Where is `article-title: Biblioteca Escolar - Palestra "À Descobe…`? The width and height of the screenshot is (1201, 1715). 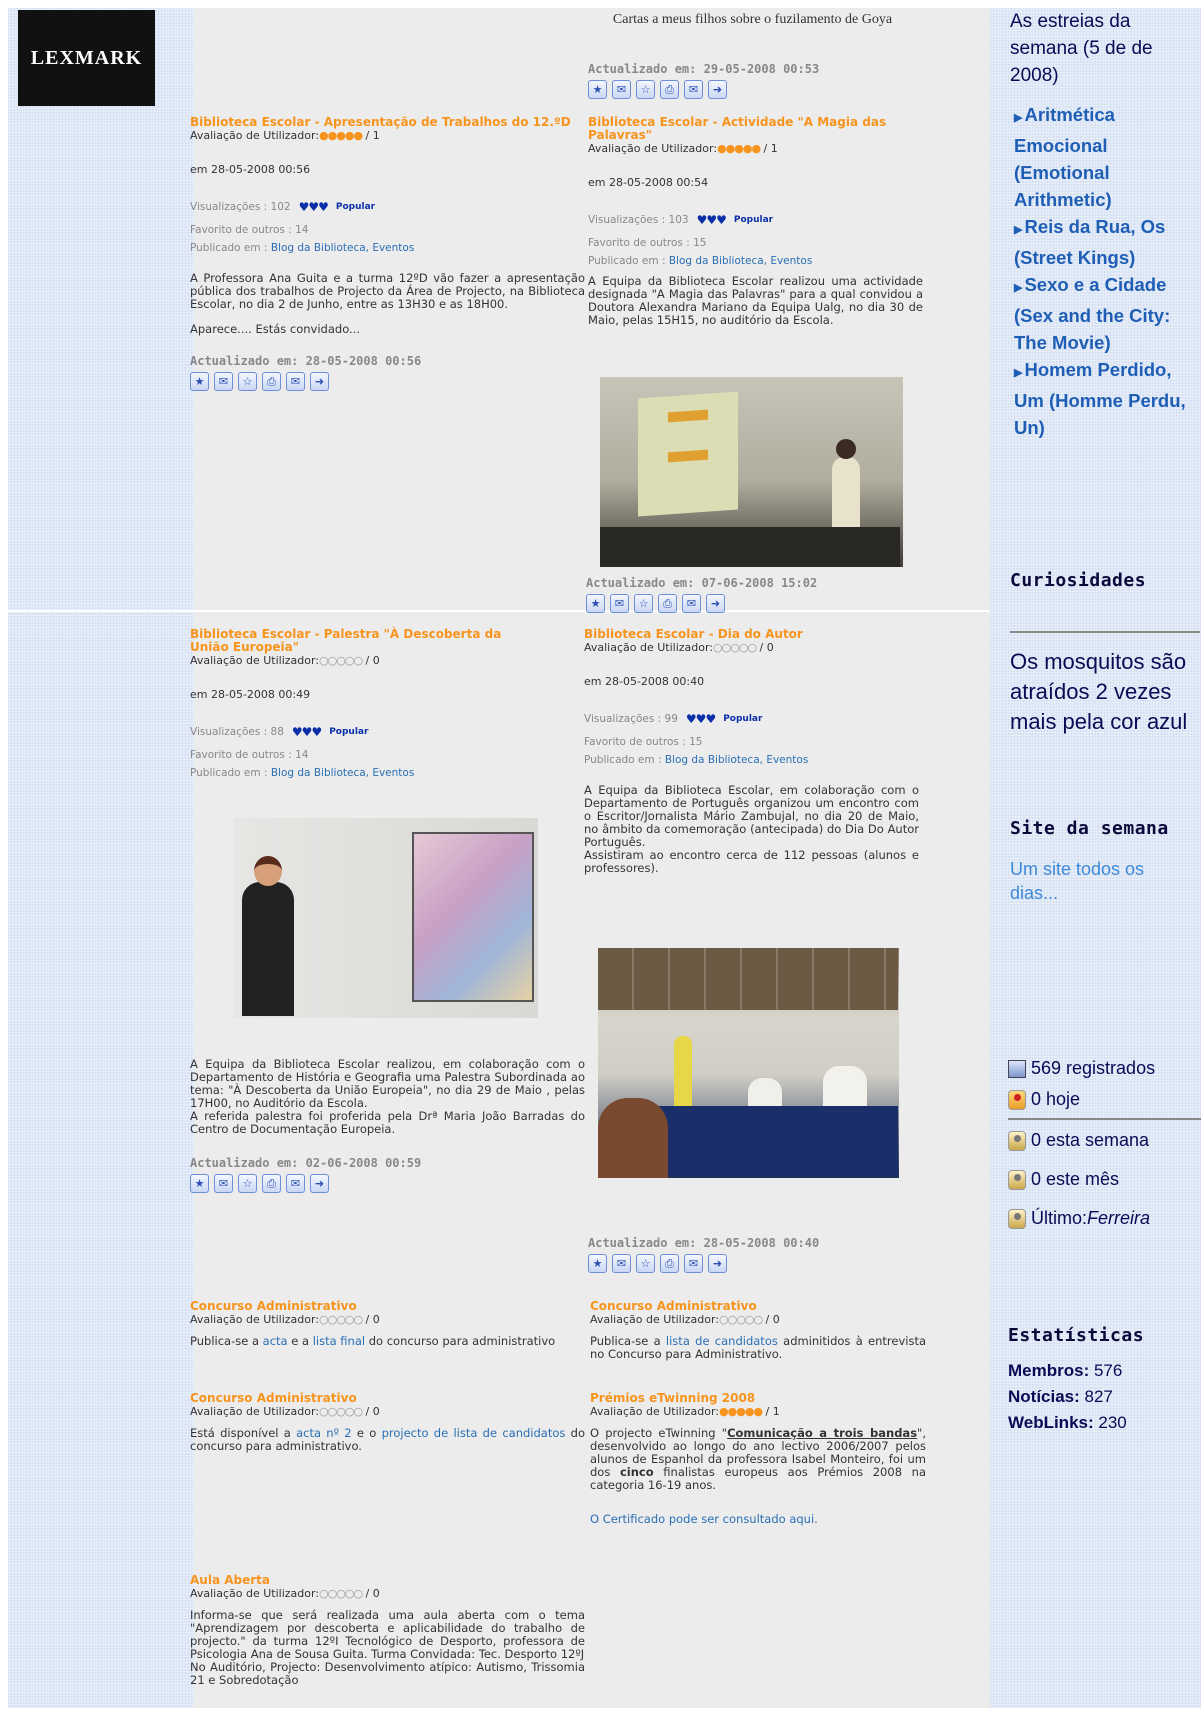 article-title: Biblioteca Escolar - Palestra "À Descobe… is located at coordinates (365, 641).